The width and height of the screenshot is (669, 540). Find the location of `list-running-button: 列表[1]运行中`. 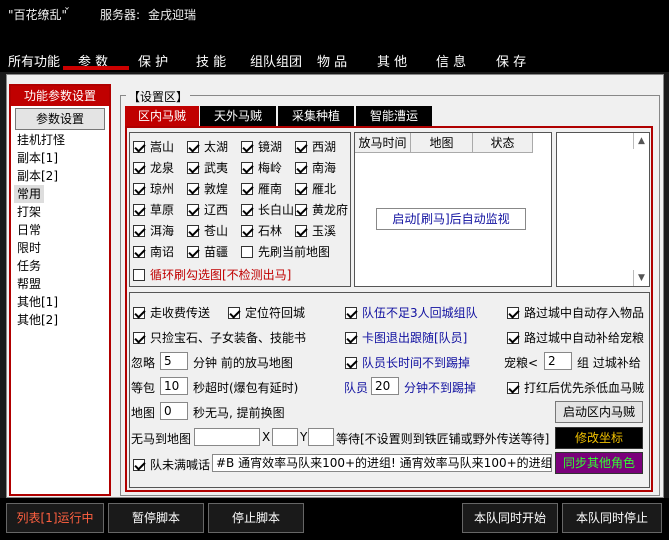

list-running-button: 列表[1]运行中 is located at coordinates (55, 518).